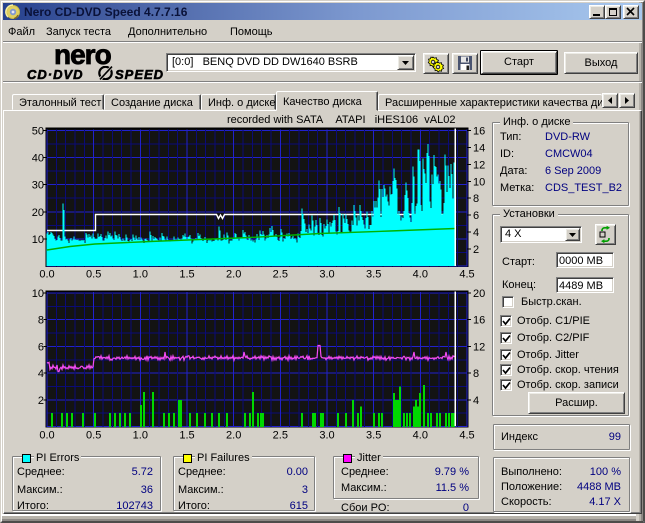  I want to click on svg-text: 30, so click(38, 186).